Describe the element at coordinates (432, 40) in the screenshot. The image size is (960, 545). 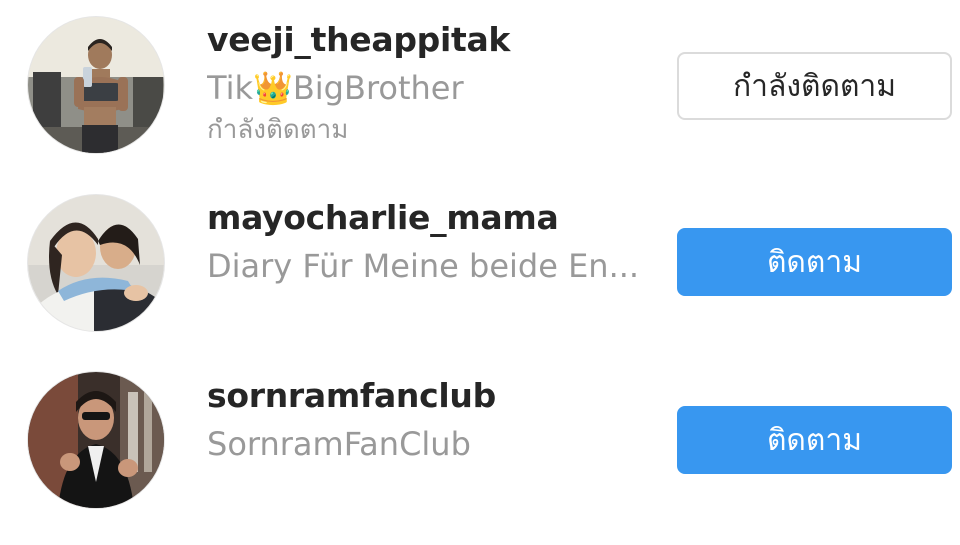
I see `username: veeji_theappitak` at that location.